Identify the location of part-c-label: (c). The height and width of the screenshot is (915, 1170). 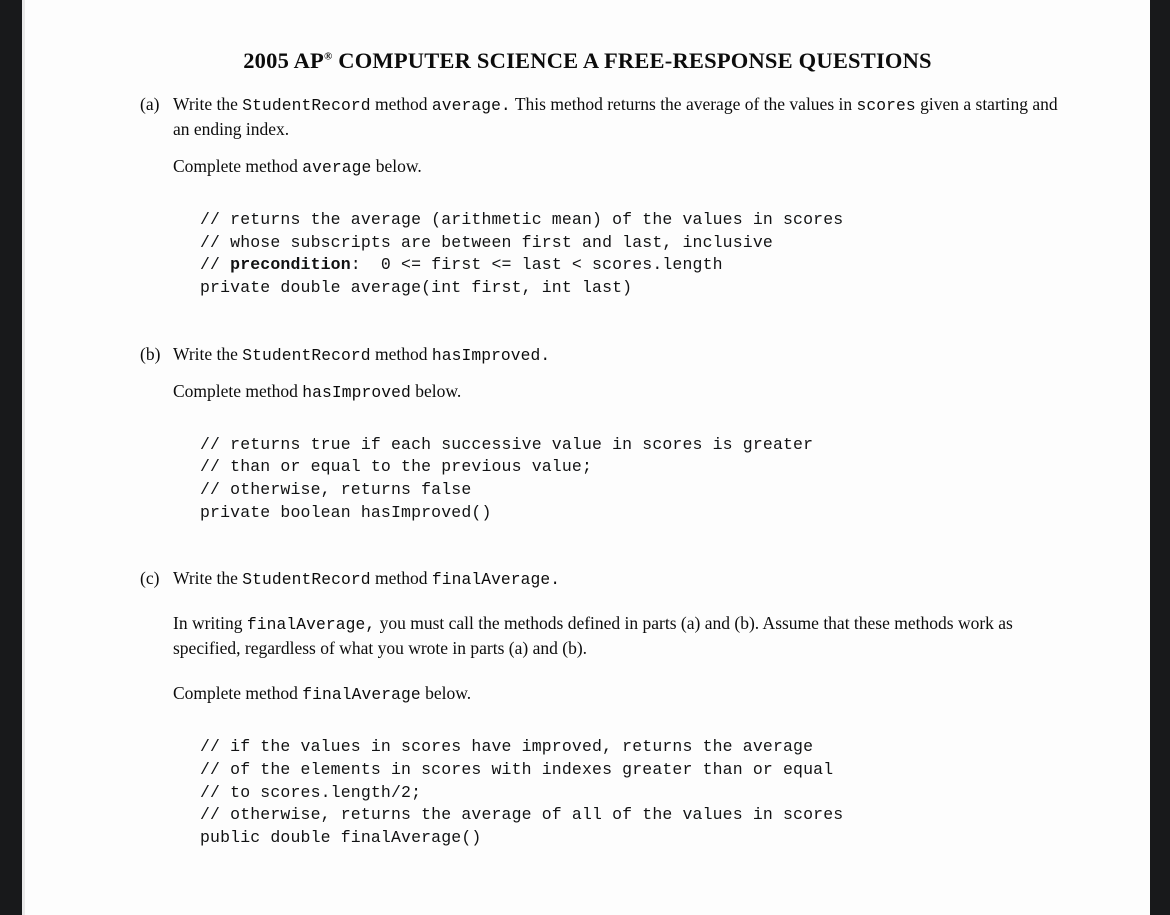
(150, 578).